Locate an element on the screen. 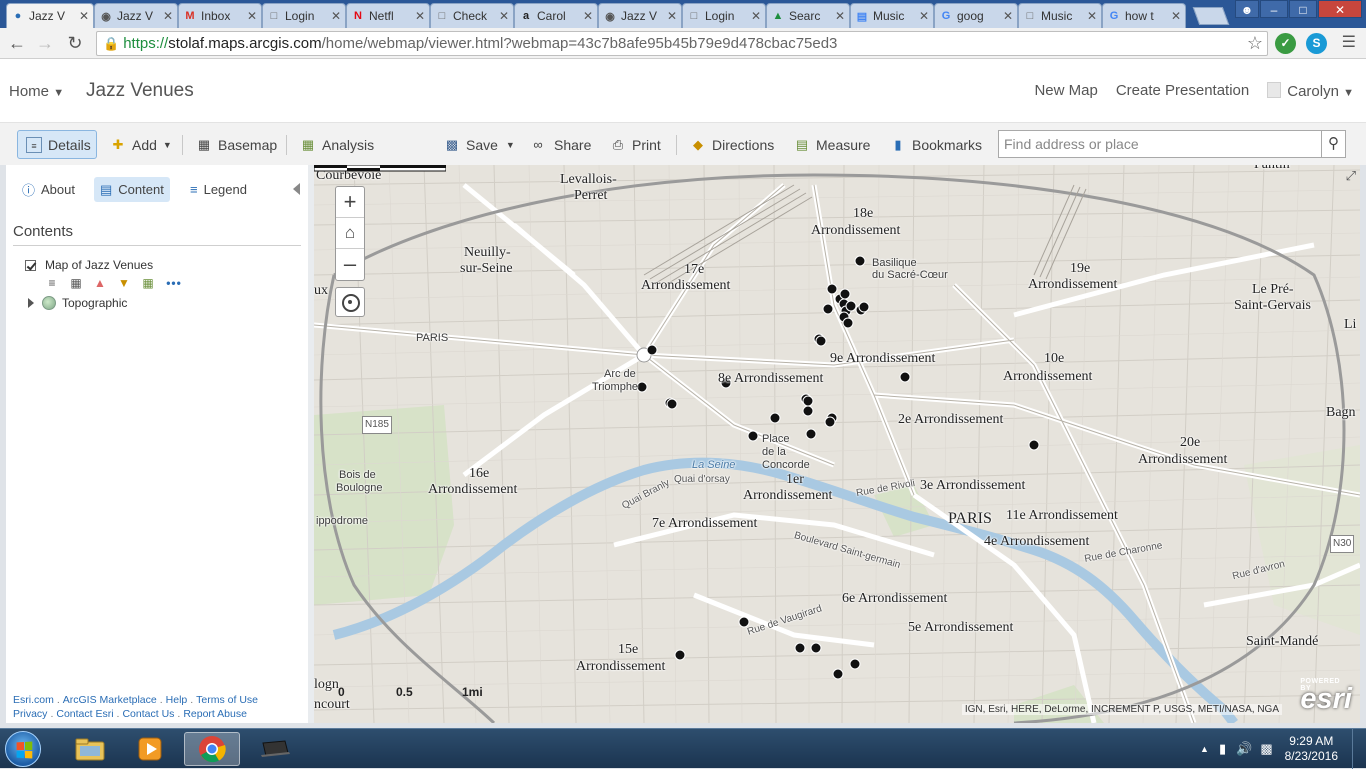 This screenshot has width=1366, height=769. esri-logo: POWERED BY esri is located at coordinates (1326, 697).